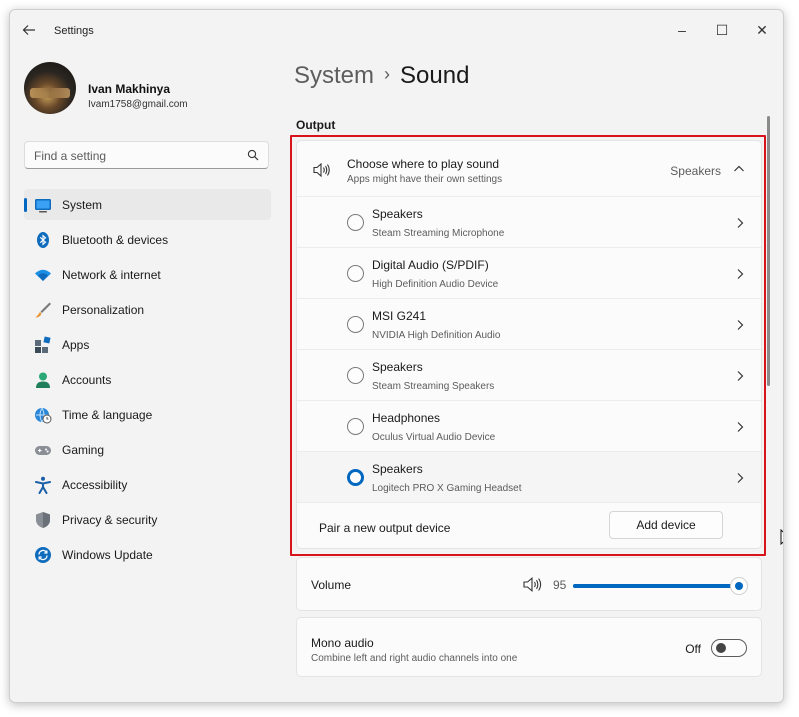 This screenshot has height=717, width=799. What do you see at coordinates (147, 484) in the screenshot?
I see `sidebar-item-accessibility: Accessibility` at bounding box center [147, 484].